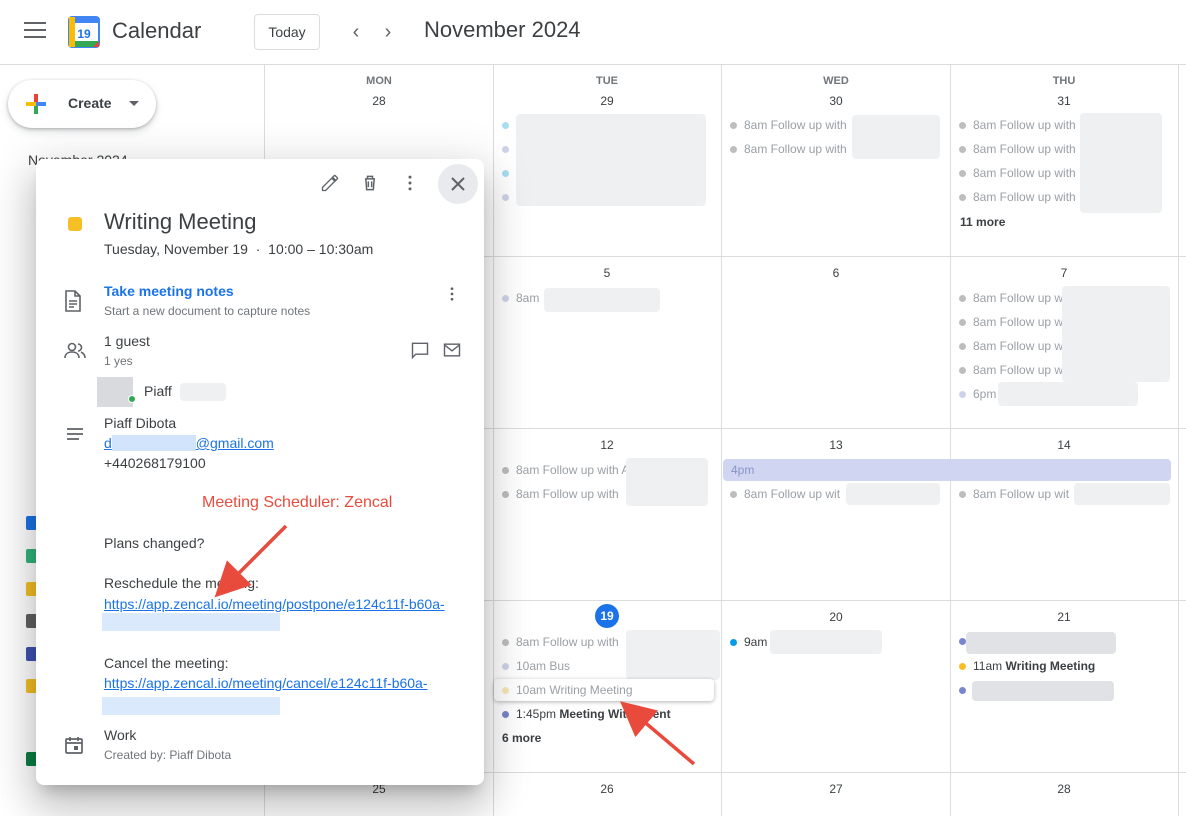 This screenshot has height=816, width=1186. What do you see at coordinates (455, 645) in the screenshot?
I see `annotation-arrows` at bounding box center [455, 645].